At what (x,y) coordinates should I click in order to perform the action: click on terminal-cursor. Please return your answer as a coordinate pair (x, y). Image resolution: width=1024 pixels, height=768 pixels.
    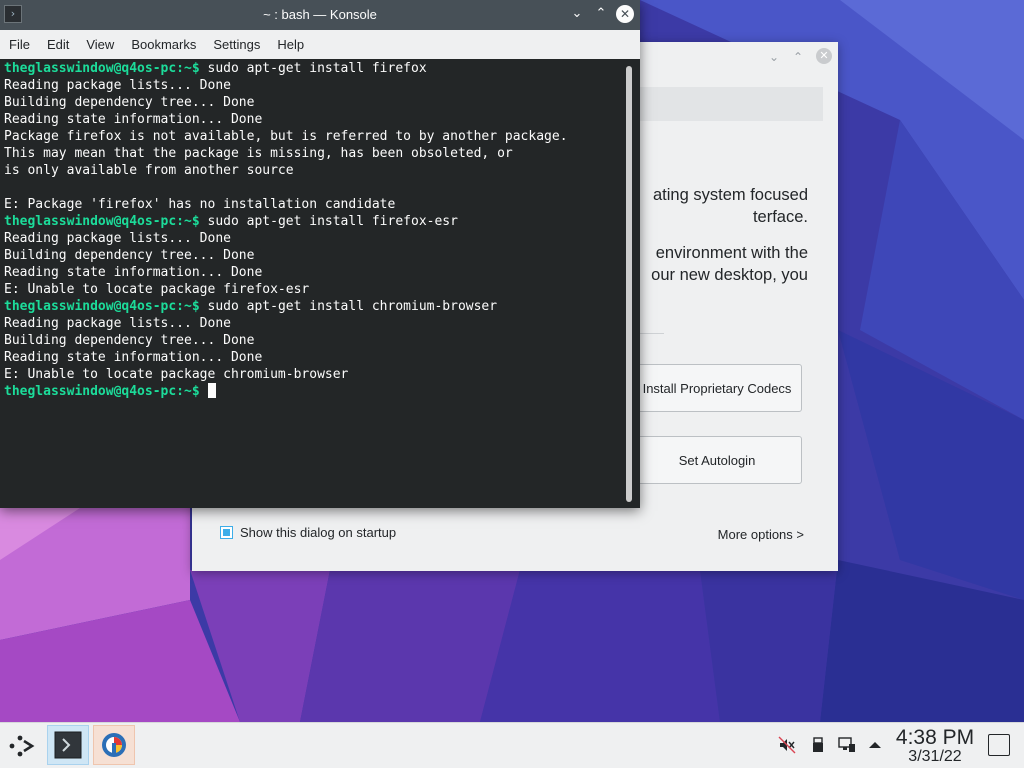
    Looking at the image, I should click on (211, 390).